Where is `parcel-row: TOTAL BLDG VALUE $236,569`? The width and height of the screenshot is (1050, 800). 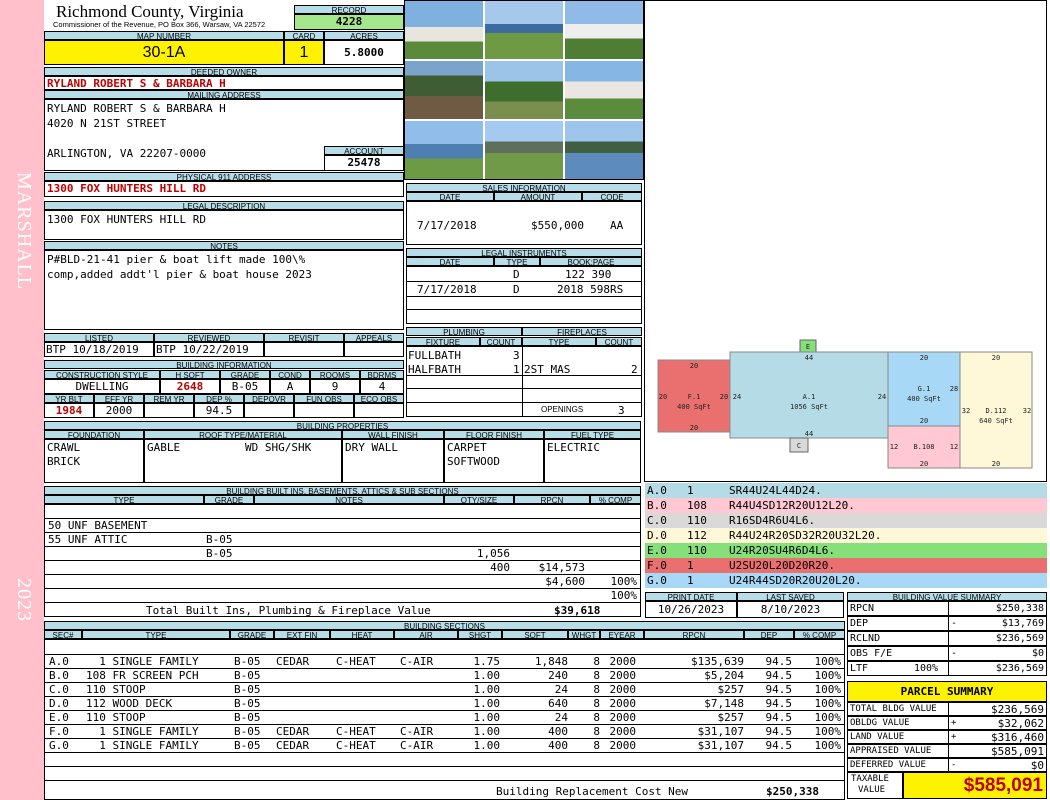 parcel-row: TOTAL BLDG VALUE $236,569 is located at coordinates (947, 709).